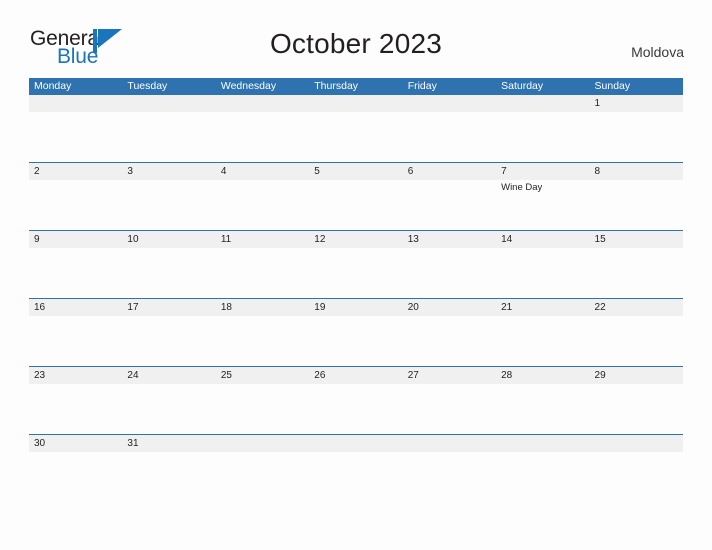 The height and width of the screenshot is (550, 712). What do you see at coordinates (542, 171) in the screenshot?
I see `day-number: 7` at bounding box center [542, 171].